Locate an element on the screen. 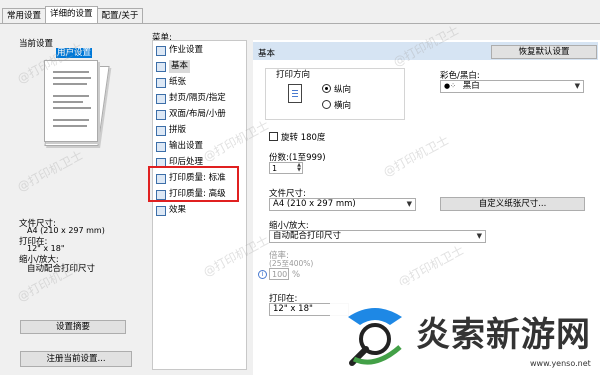 The image size is (600, 375). site-url: www.yenso.net is located at coordinates (560, 363).